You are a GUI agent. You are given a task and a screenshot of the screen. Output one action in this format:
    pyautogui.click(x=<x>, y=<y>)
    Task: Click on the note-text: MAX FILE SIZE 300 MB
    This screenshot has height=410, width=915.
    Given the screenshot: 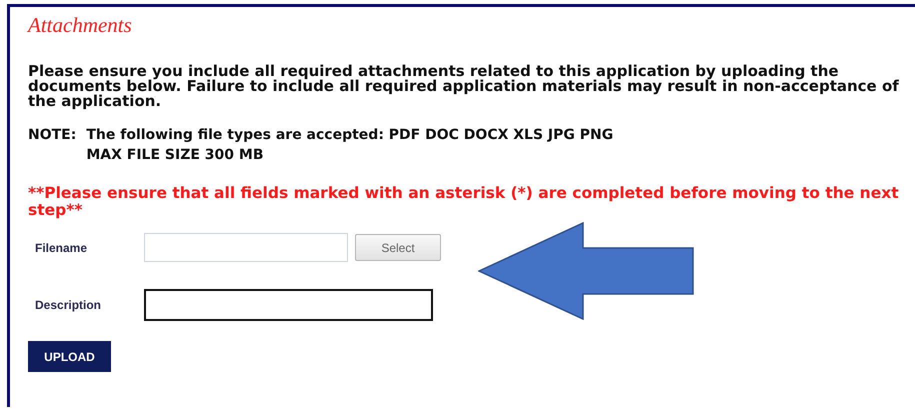 What is the action you would take?
    pyautogui.click(x=175, y=155)
    